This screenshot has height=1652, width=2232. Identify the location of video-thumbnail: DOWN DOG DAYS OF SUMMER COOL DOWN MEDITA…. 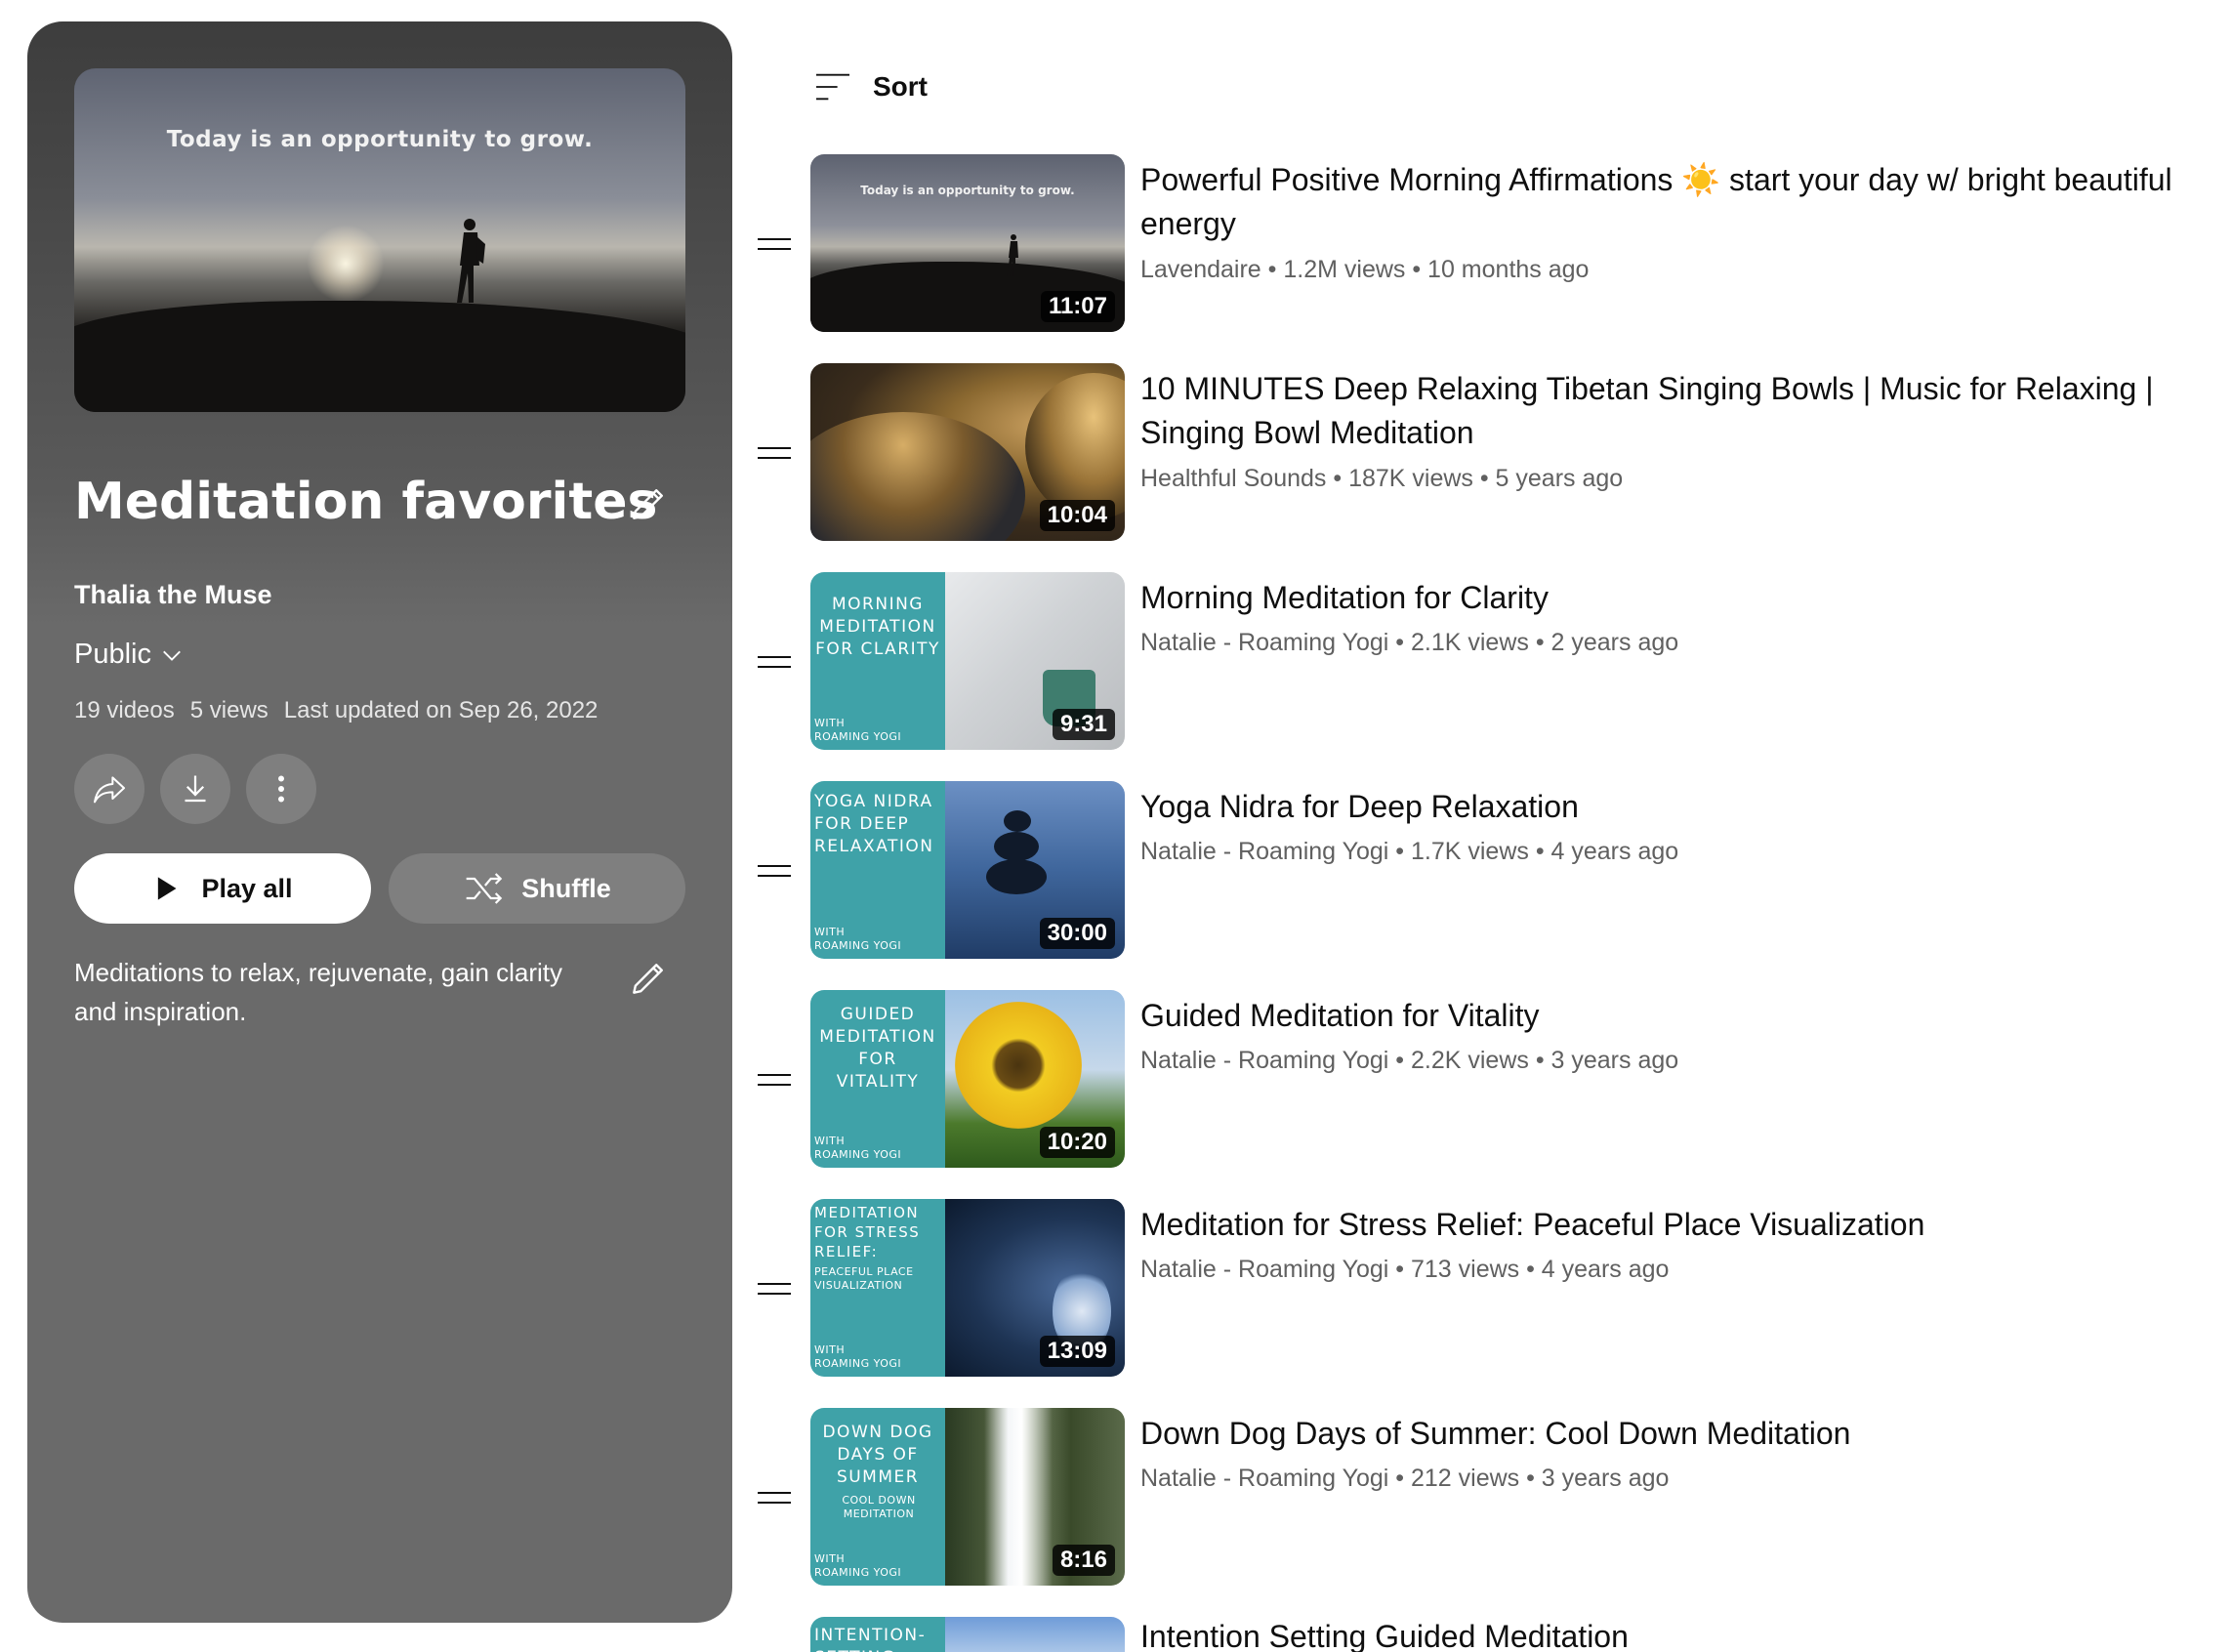
(967, 1497).